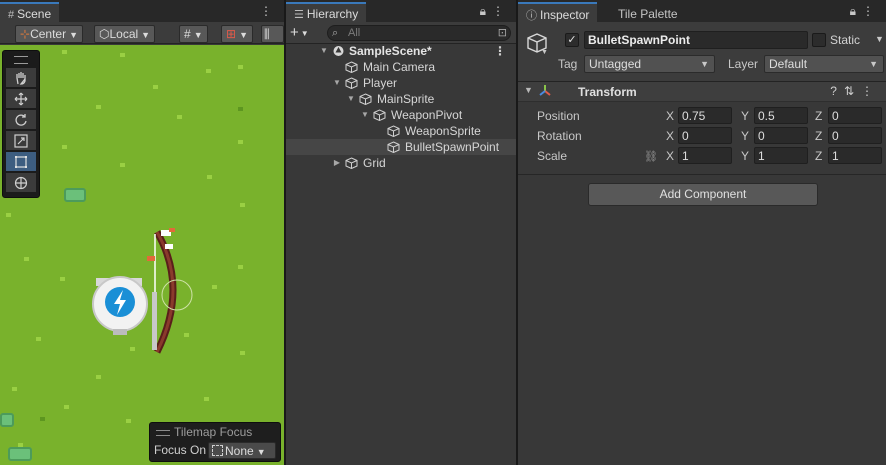 The height and width of the screenshot is (465, 886). What do you see at coordinates (824, 64) in the screenshot?
I see `layer-dropdown: Default ▼` at bounding box center [824, 64].